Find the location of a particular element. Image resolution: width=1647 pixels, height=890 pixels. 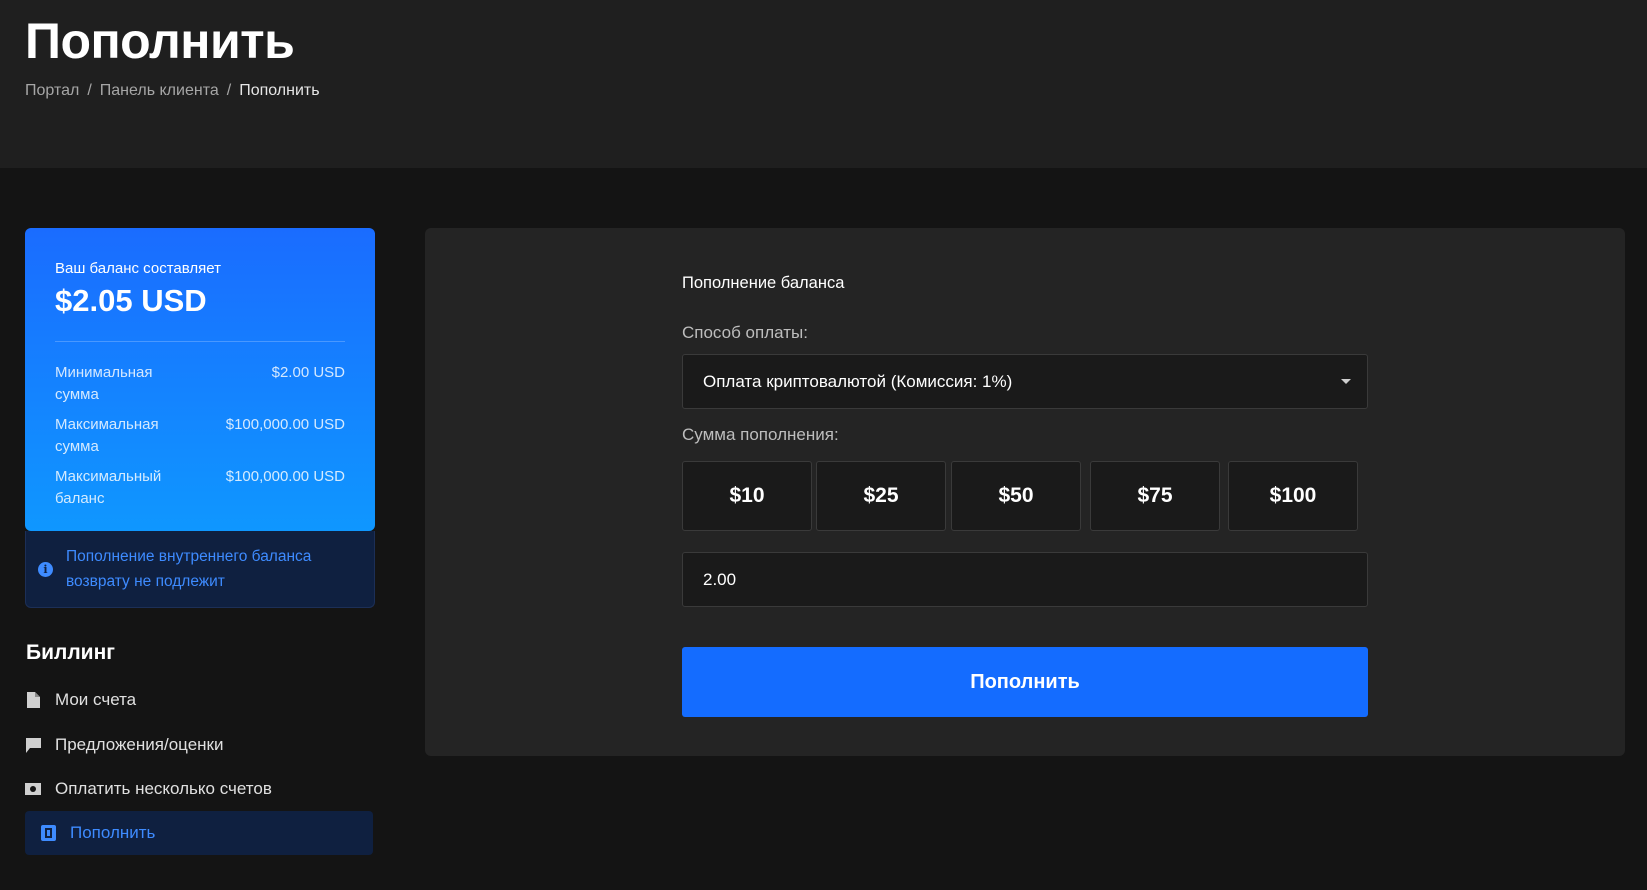

breadcrumb: Портал / Панель клиента / Пополнить is located at coordinates (172, 91).